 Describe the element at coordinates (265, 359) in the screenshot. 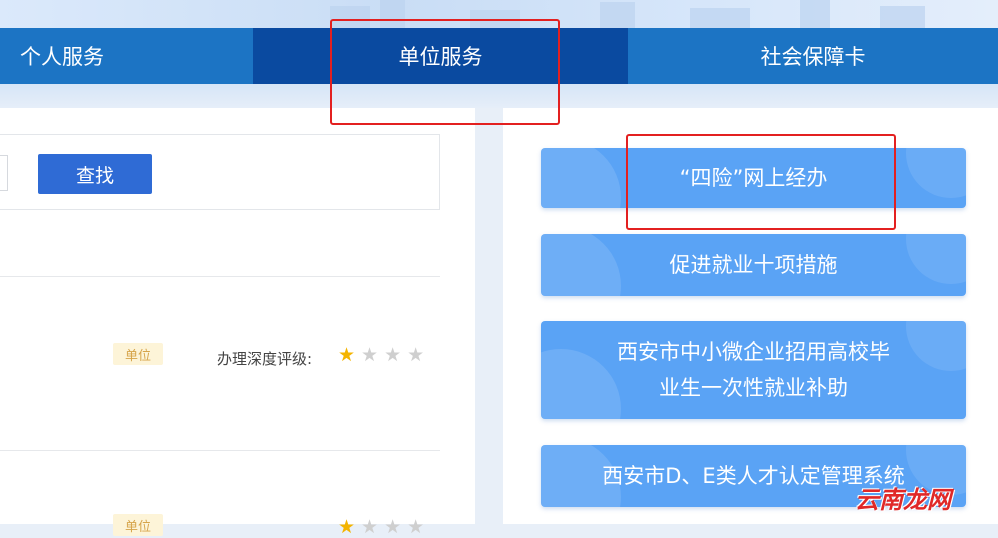

I see `rating-label: 办理深度评级:` at that location.